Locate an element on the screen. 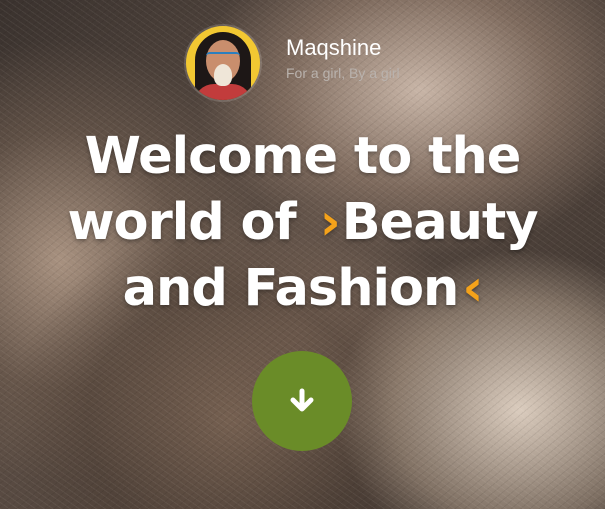 This screenshot has height=509, width=605. headline-line-1: Welcome to the is located at coordinates (303, 156).